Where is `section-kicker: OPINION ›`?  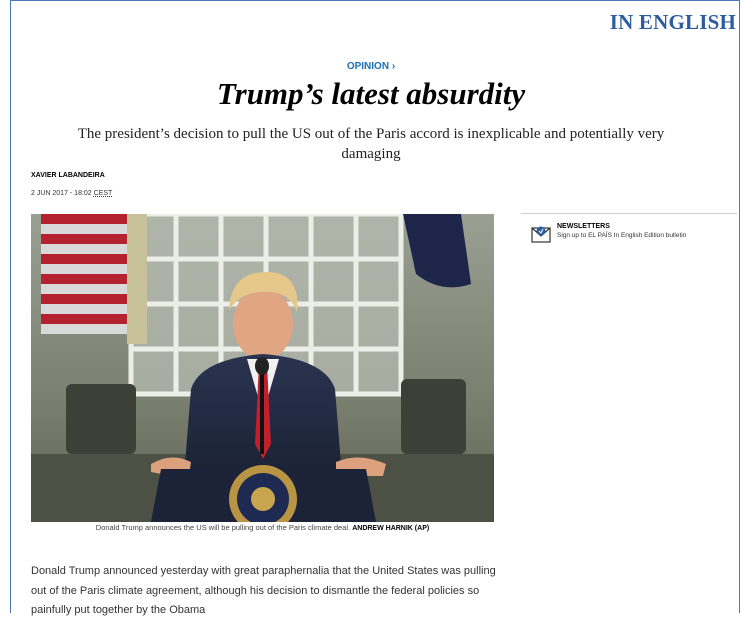
section-kicker: OPINION › is located at coordinates (371, 66).